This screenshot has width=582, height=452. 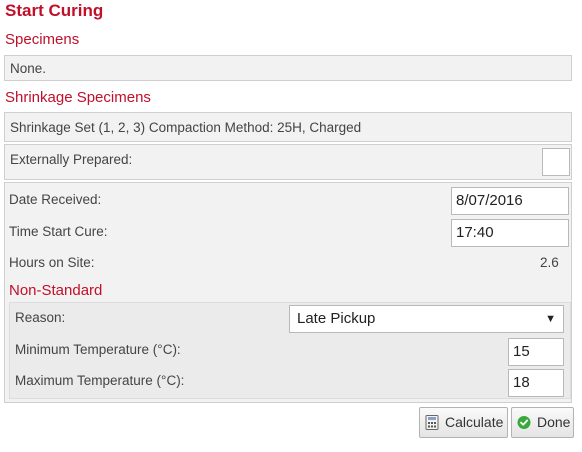 What do you see at coordinates (98, 349) in the screenshot?
I see `min-temp-label: Minimum Temperature (°C):` at bounding box center [98, 349].